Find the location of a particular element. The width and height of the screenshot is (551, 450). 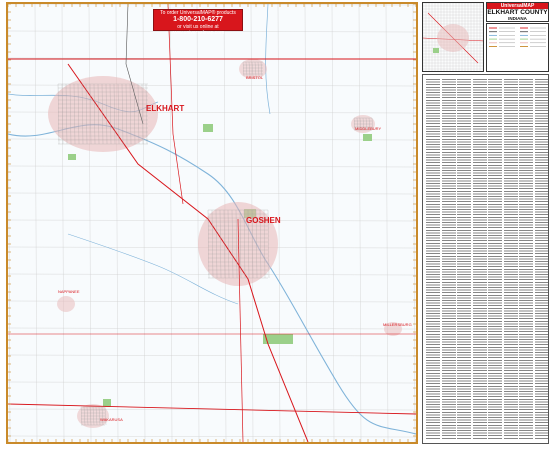

promo-phone: 1-800-210-6277 is located at coordinates (198, 20).